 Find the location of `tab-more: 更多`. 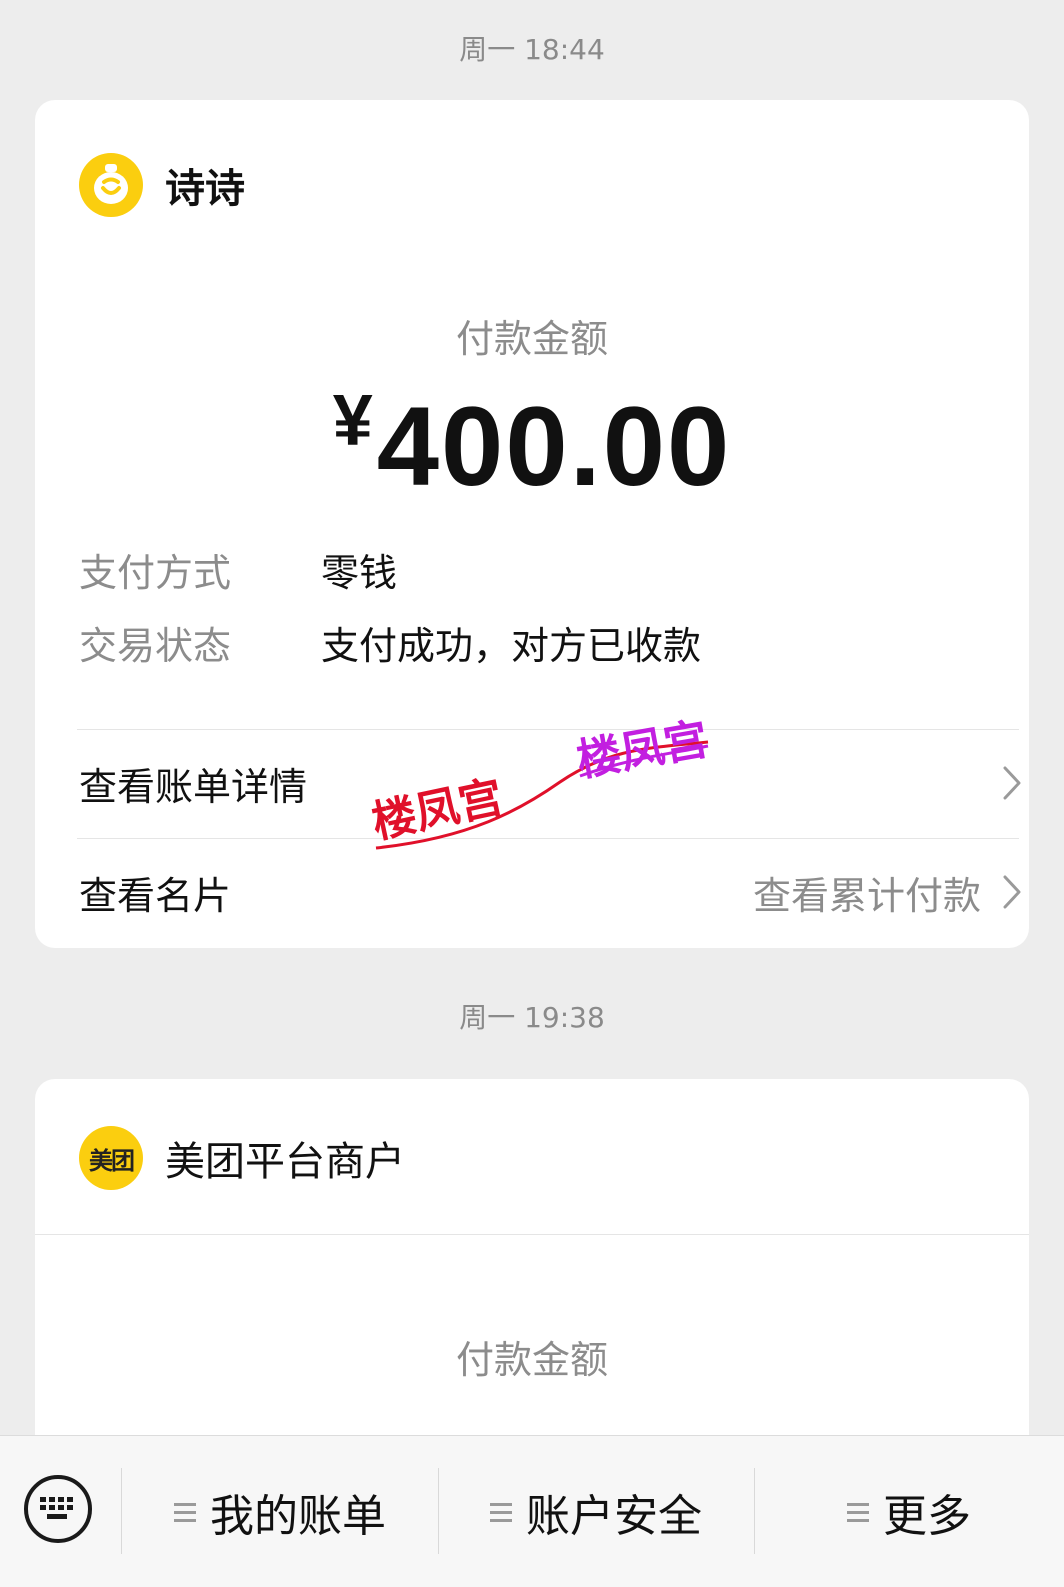

tab-more: 更多 is located at coordinates (909, 1511).